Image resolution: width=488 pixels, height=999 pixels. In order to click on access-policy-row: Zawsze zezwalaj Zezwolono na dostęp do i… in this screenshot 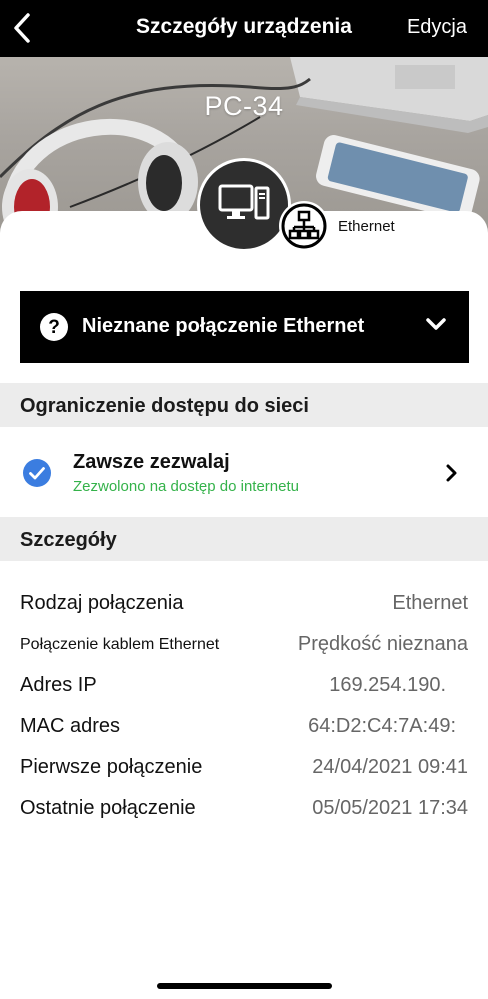, I will do `click(244, 472)`.